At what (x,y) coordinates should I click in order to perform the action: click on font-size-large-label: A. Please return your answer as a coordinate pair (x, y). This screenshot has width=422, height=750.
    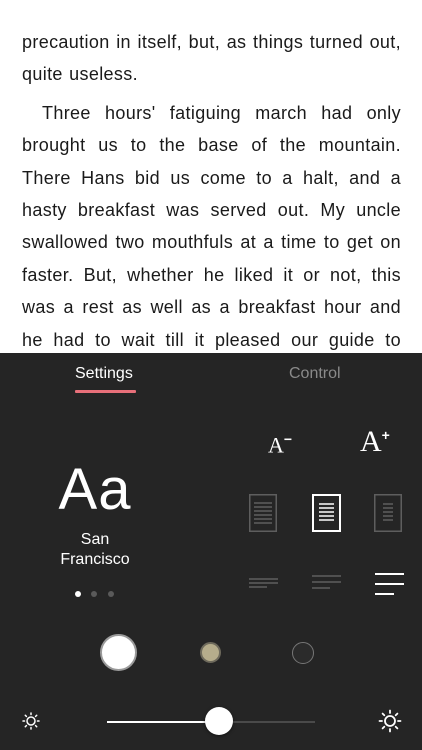
    Looking at the image, I should click on (371, 441).